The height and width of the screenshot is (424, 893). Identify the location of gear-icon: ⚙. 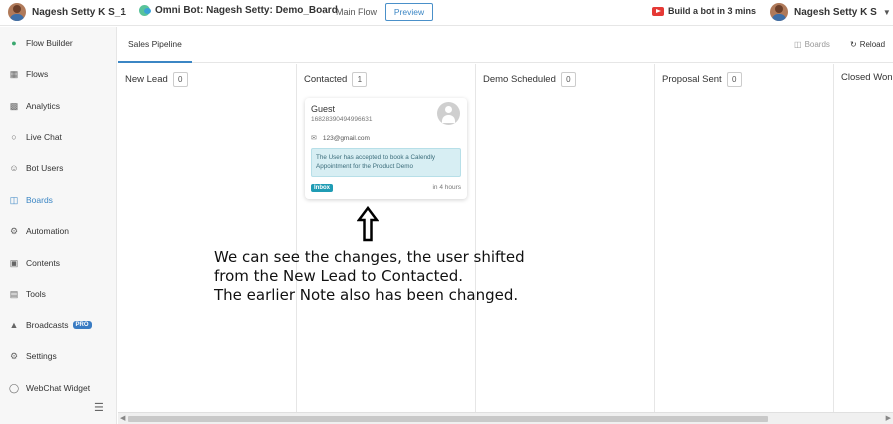
(14, 356).